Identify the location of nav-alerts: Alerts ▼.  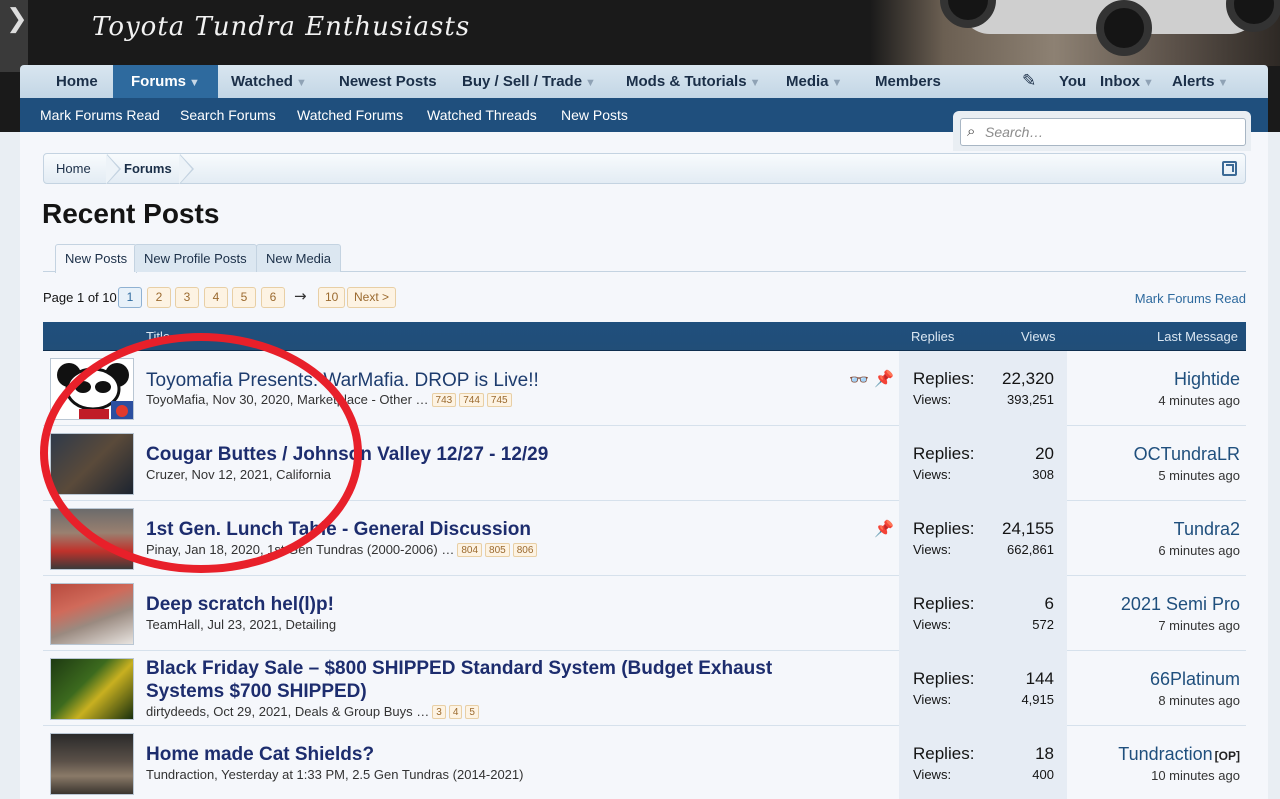
(1200, 81).